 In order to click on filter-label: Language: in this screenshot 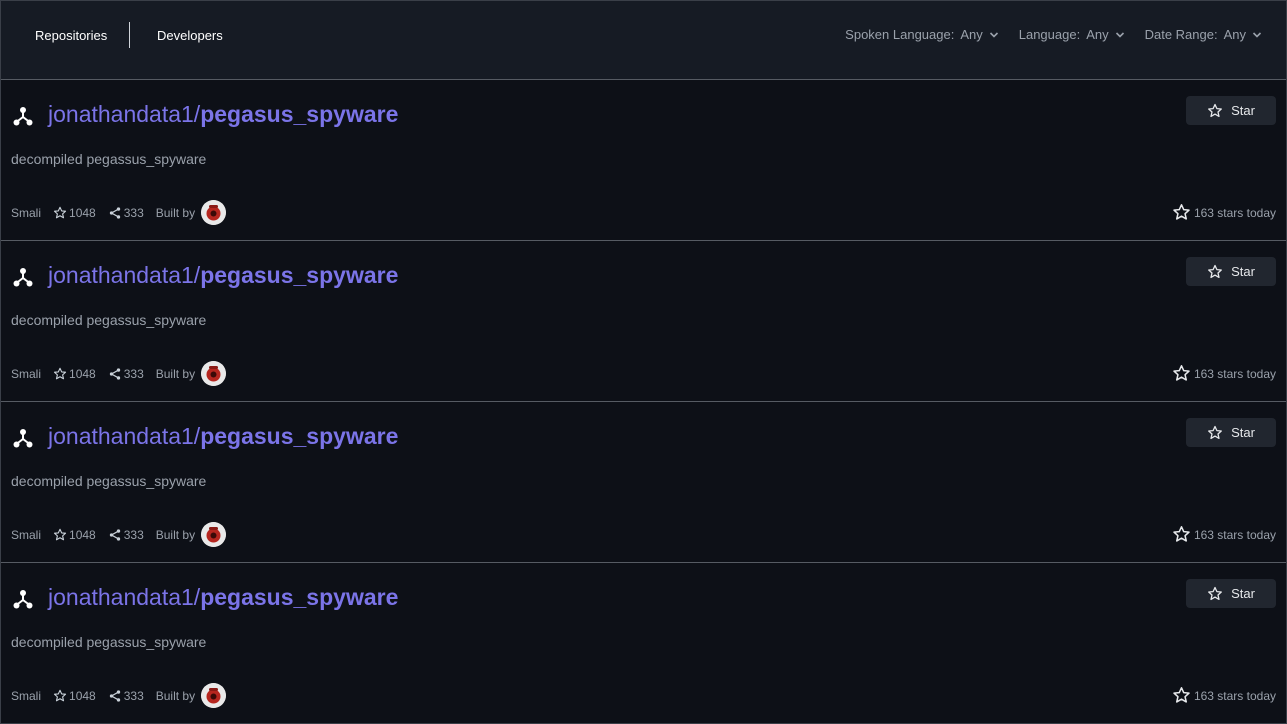, I will do `click(1049, 34)`.